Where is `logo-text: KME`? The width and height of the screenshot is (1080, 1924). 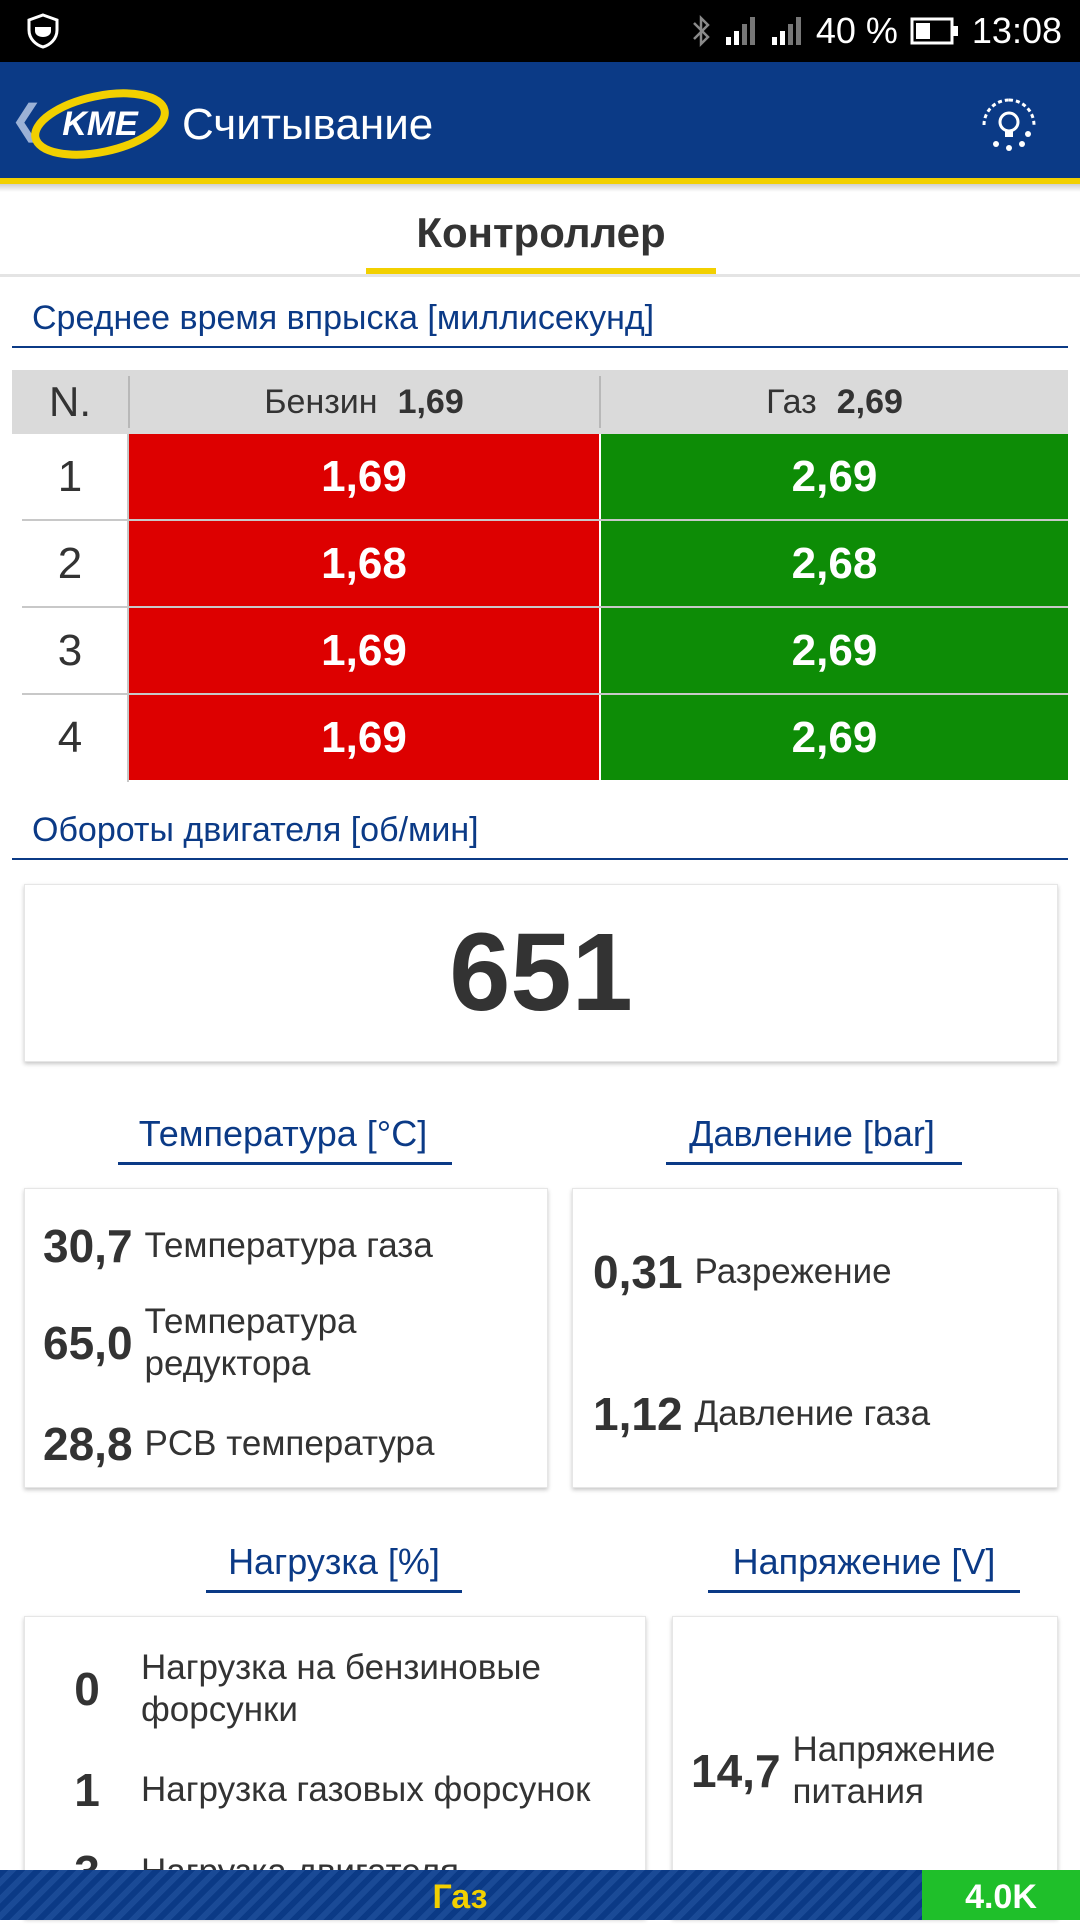
logo-text: KME is located at coordinates (100, 124).